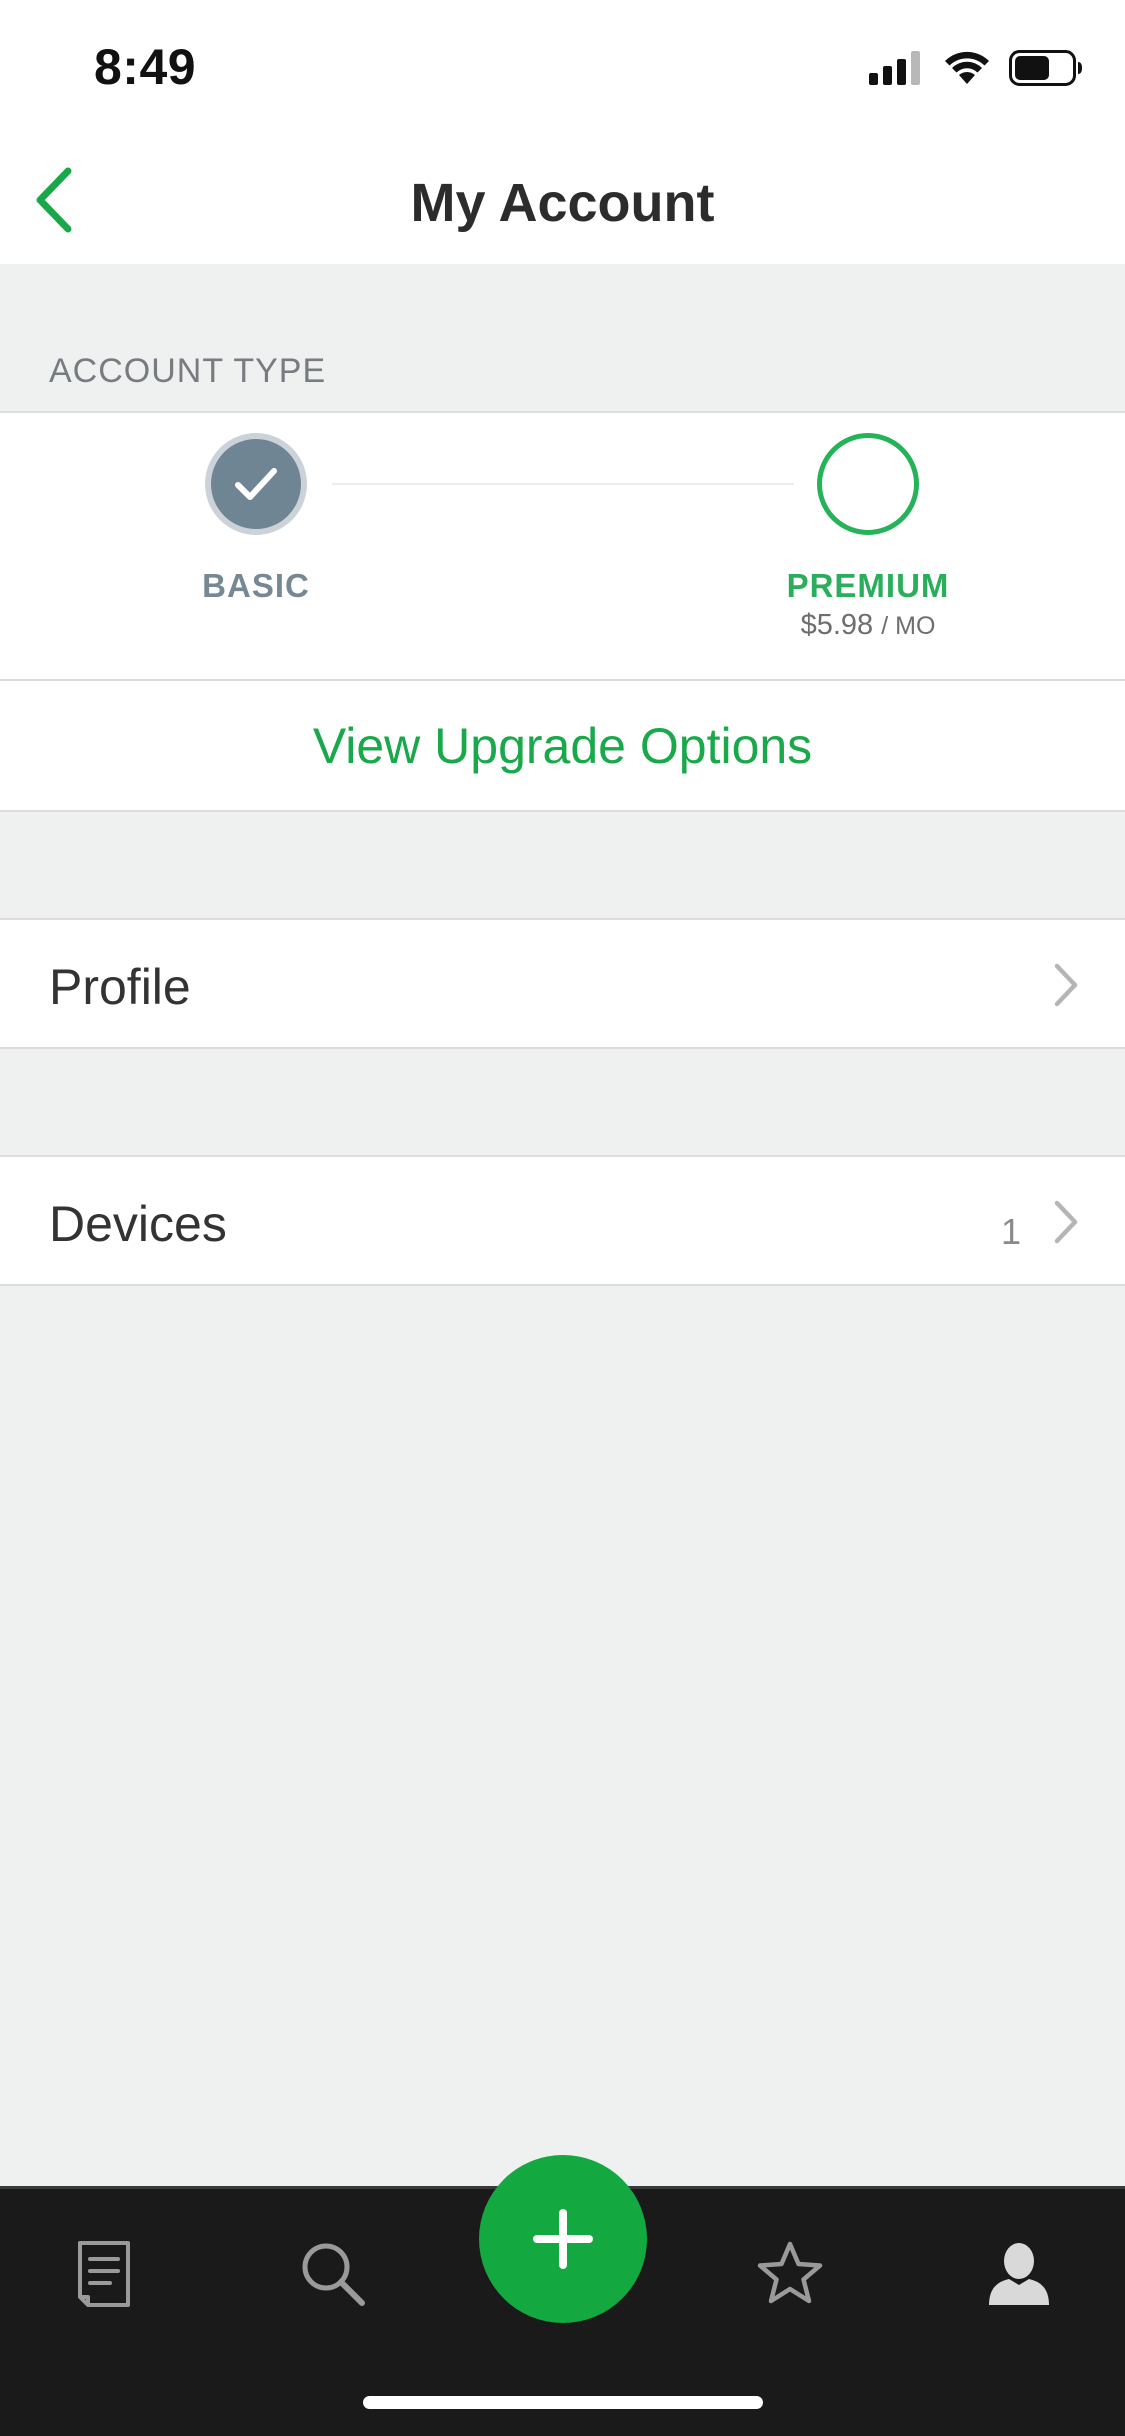 This screenshot has width=1125, height=2436. I want to click on add-button, so click(563, 2239).